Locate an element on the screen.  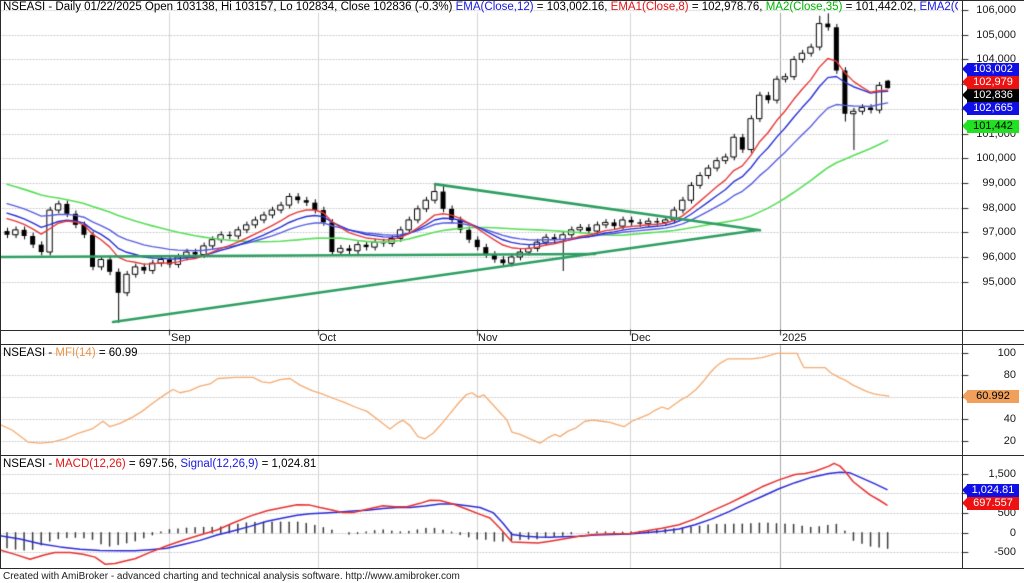
price-axis-label-96,000: 96,000 is located at coordinates (999, 257).